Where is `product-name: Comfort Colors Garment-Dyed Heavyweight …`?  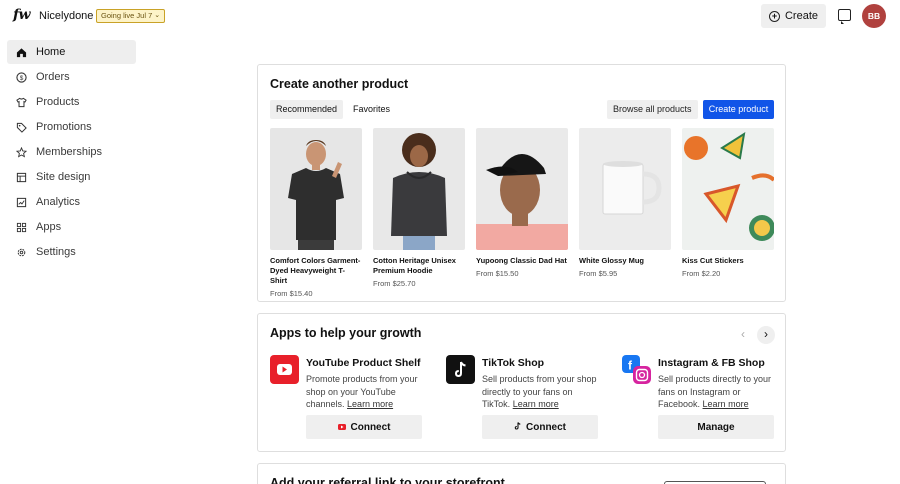 product-name: Comfort Colors Garment-Dyed Heavyweight … is located at coordinates (315, 270).